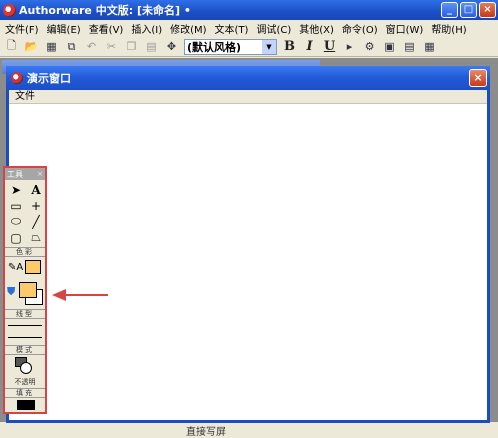  Describe the element at coordinates (249, 10) in the screenshot. I see `app-titlebar: Authorware 中文版: [未命名] • _ □ ×` at that location.